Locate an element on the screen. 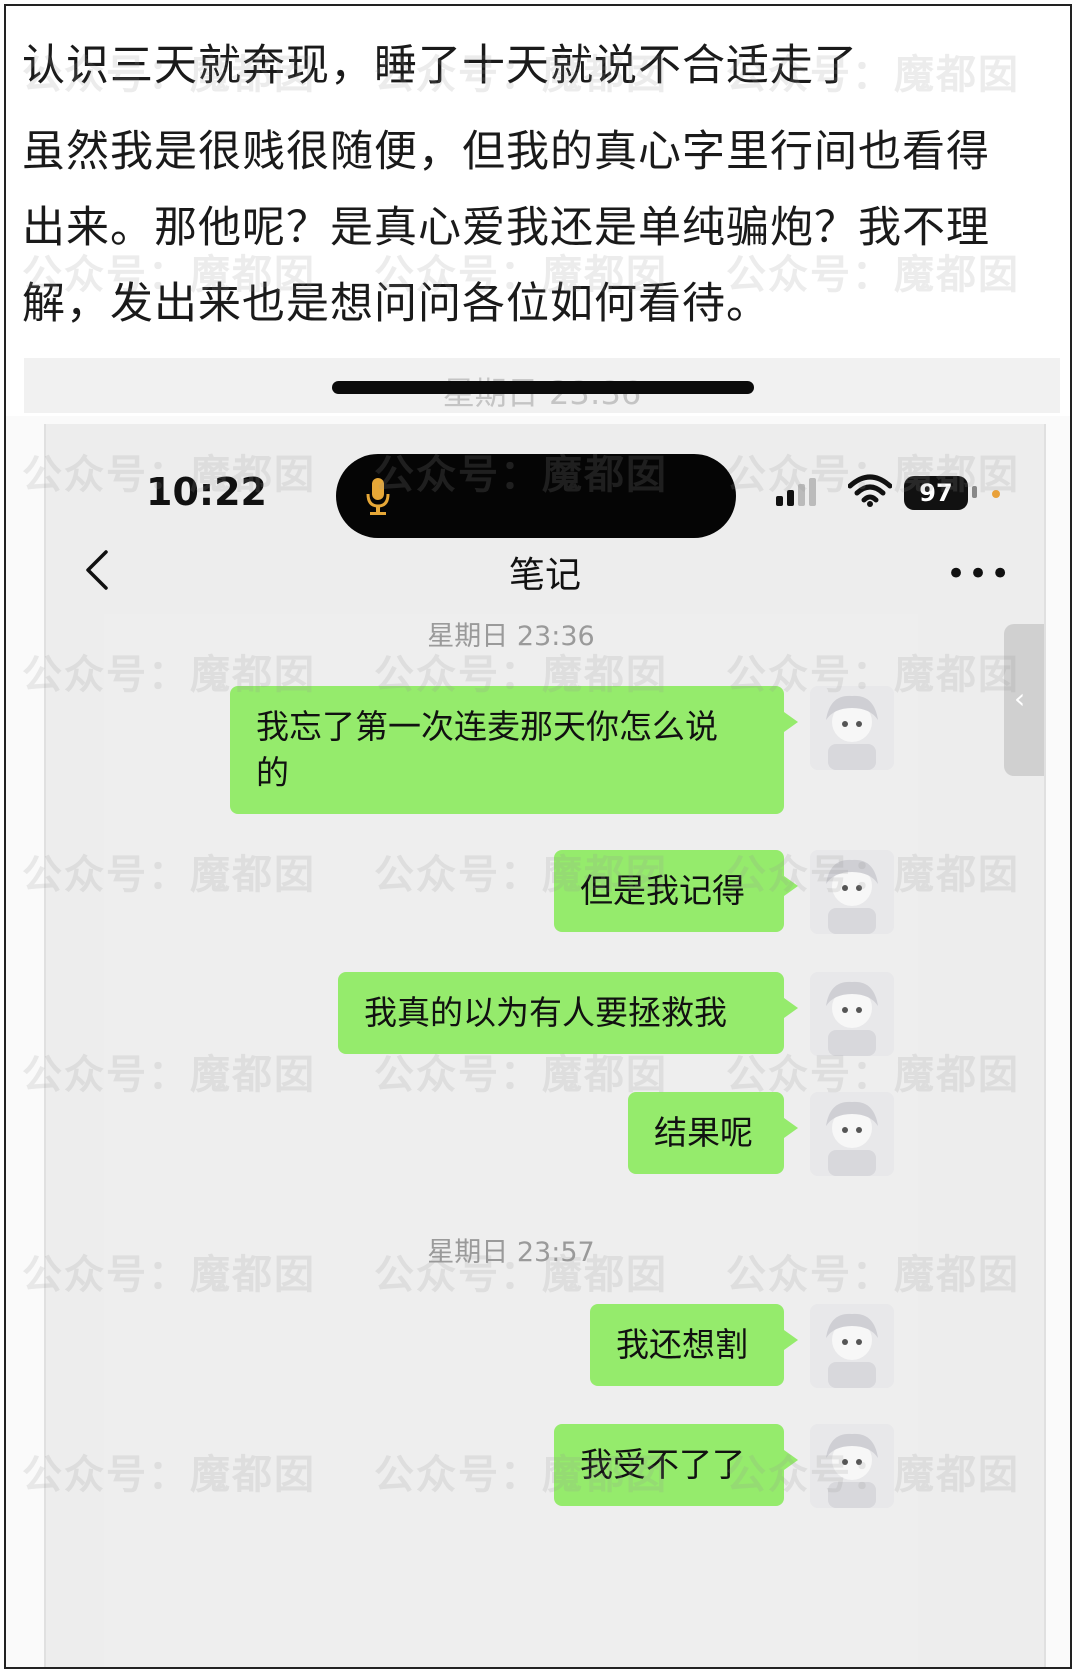 The image size is (1080, 1677). chat-bubble: 我受不了了 is located at coordinates (676, 1465).